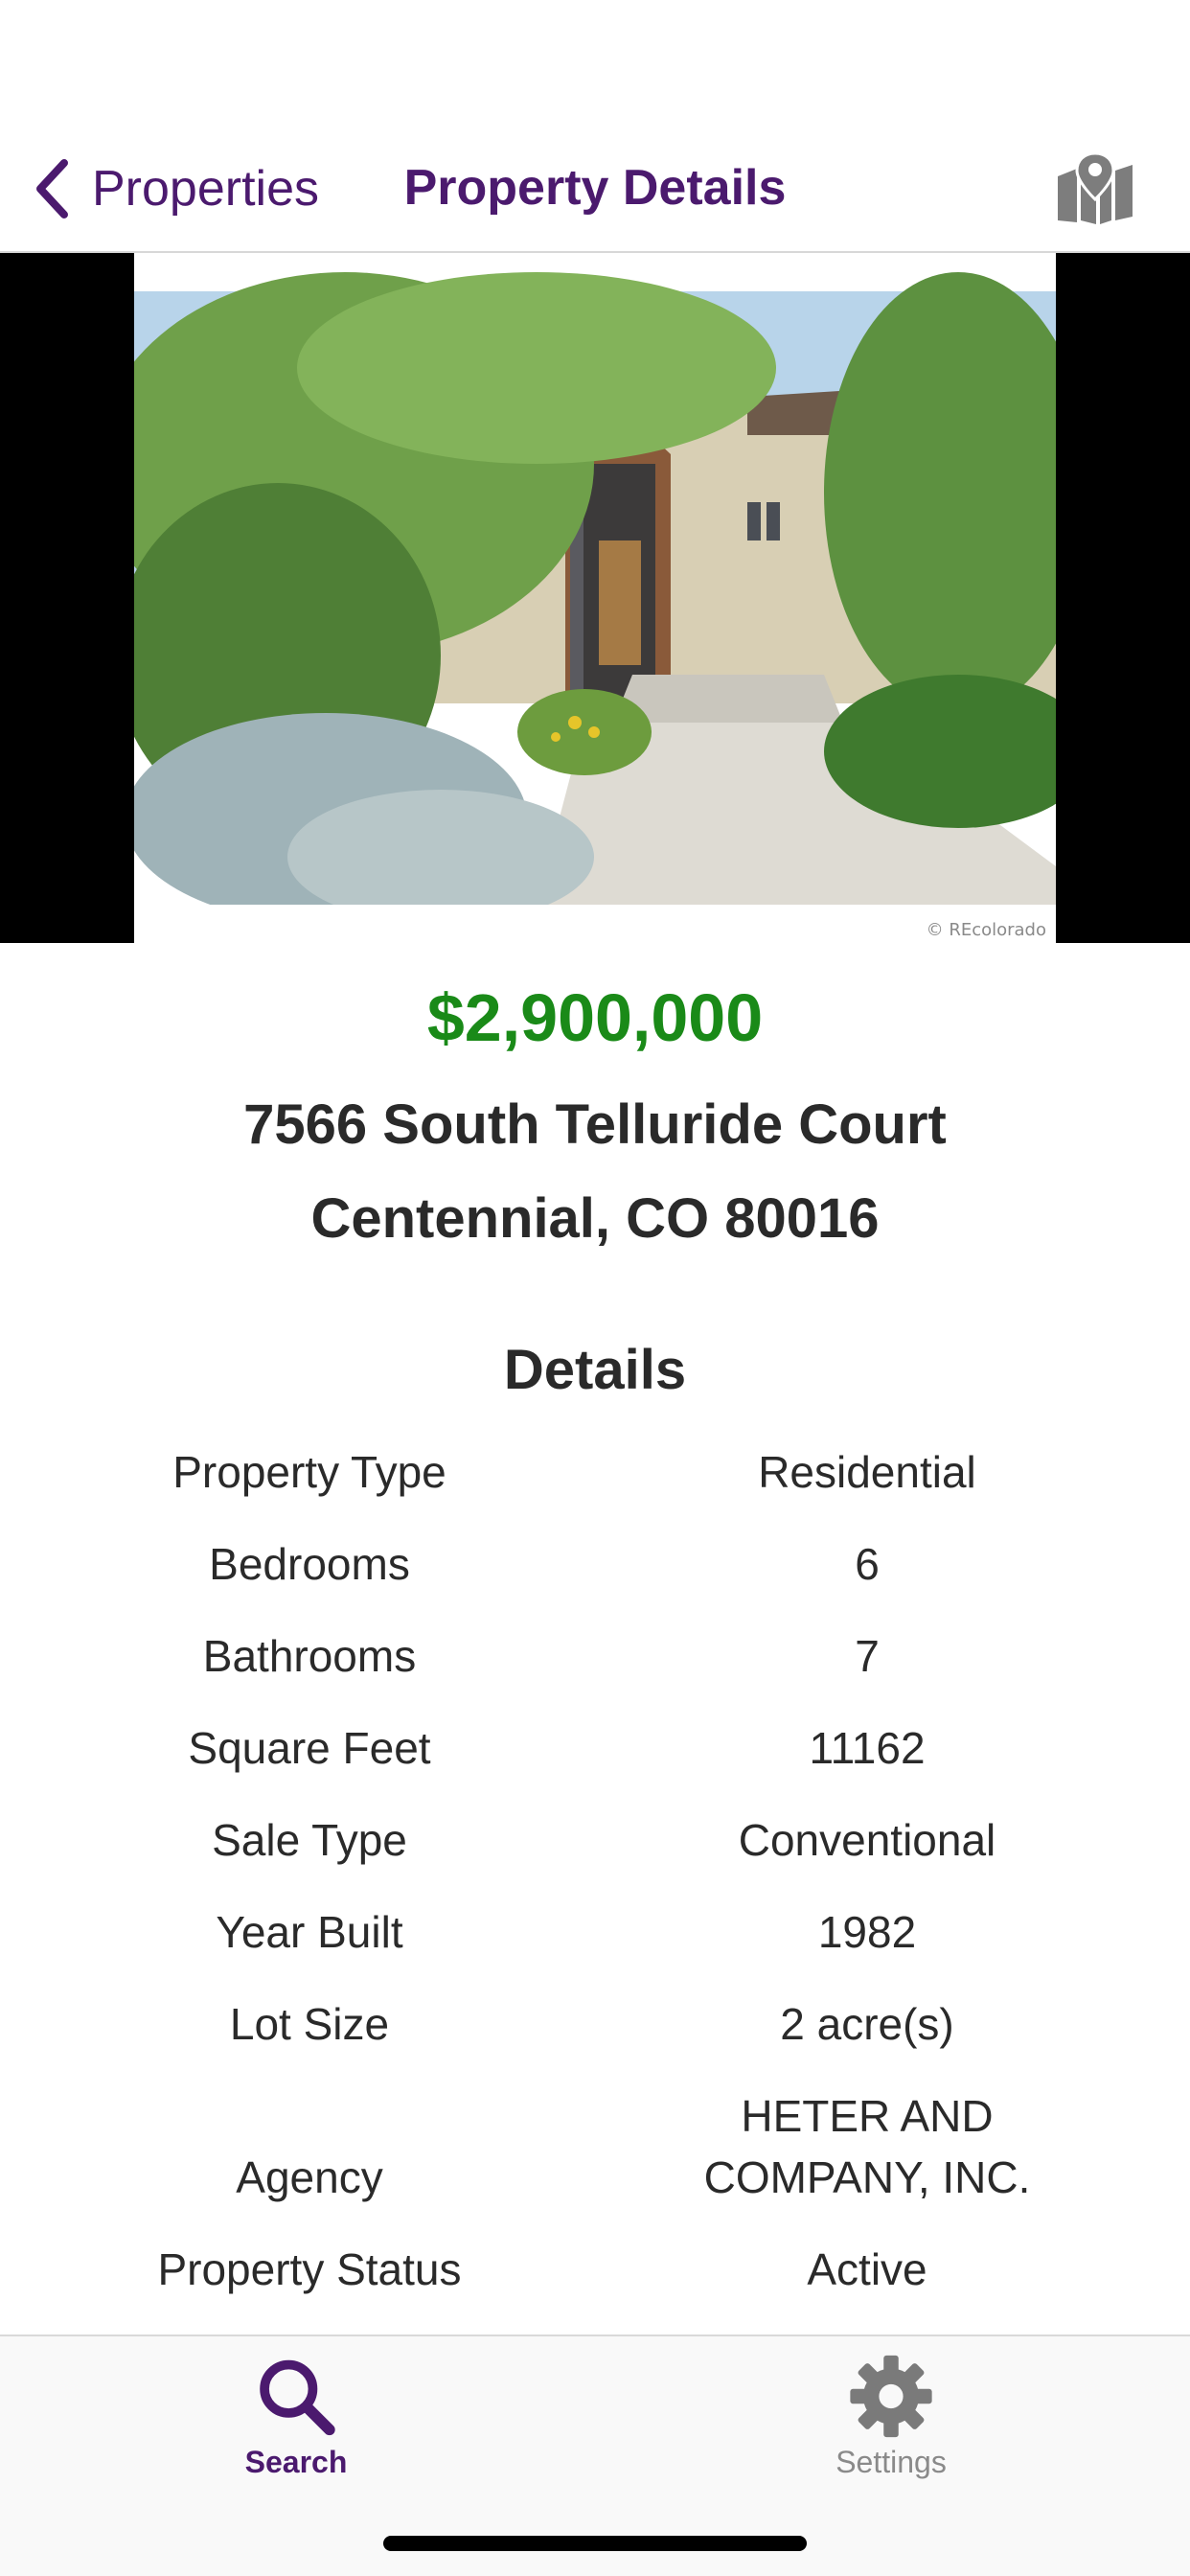 This screenshot has width=1190, height=2576. I want to click on detail-label: Bathrooms, so click(310, 1656).